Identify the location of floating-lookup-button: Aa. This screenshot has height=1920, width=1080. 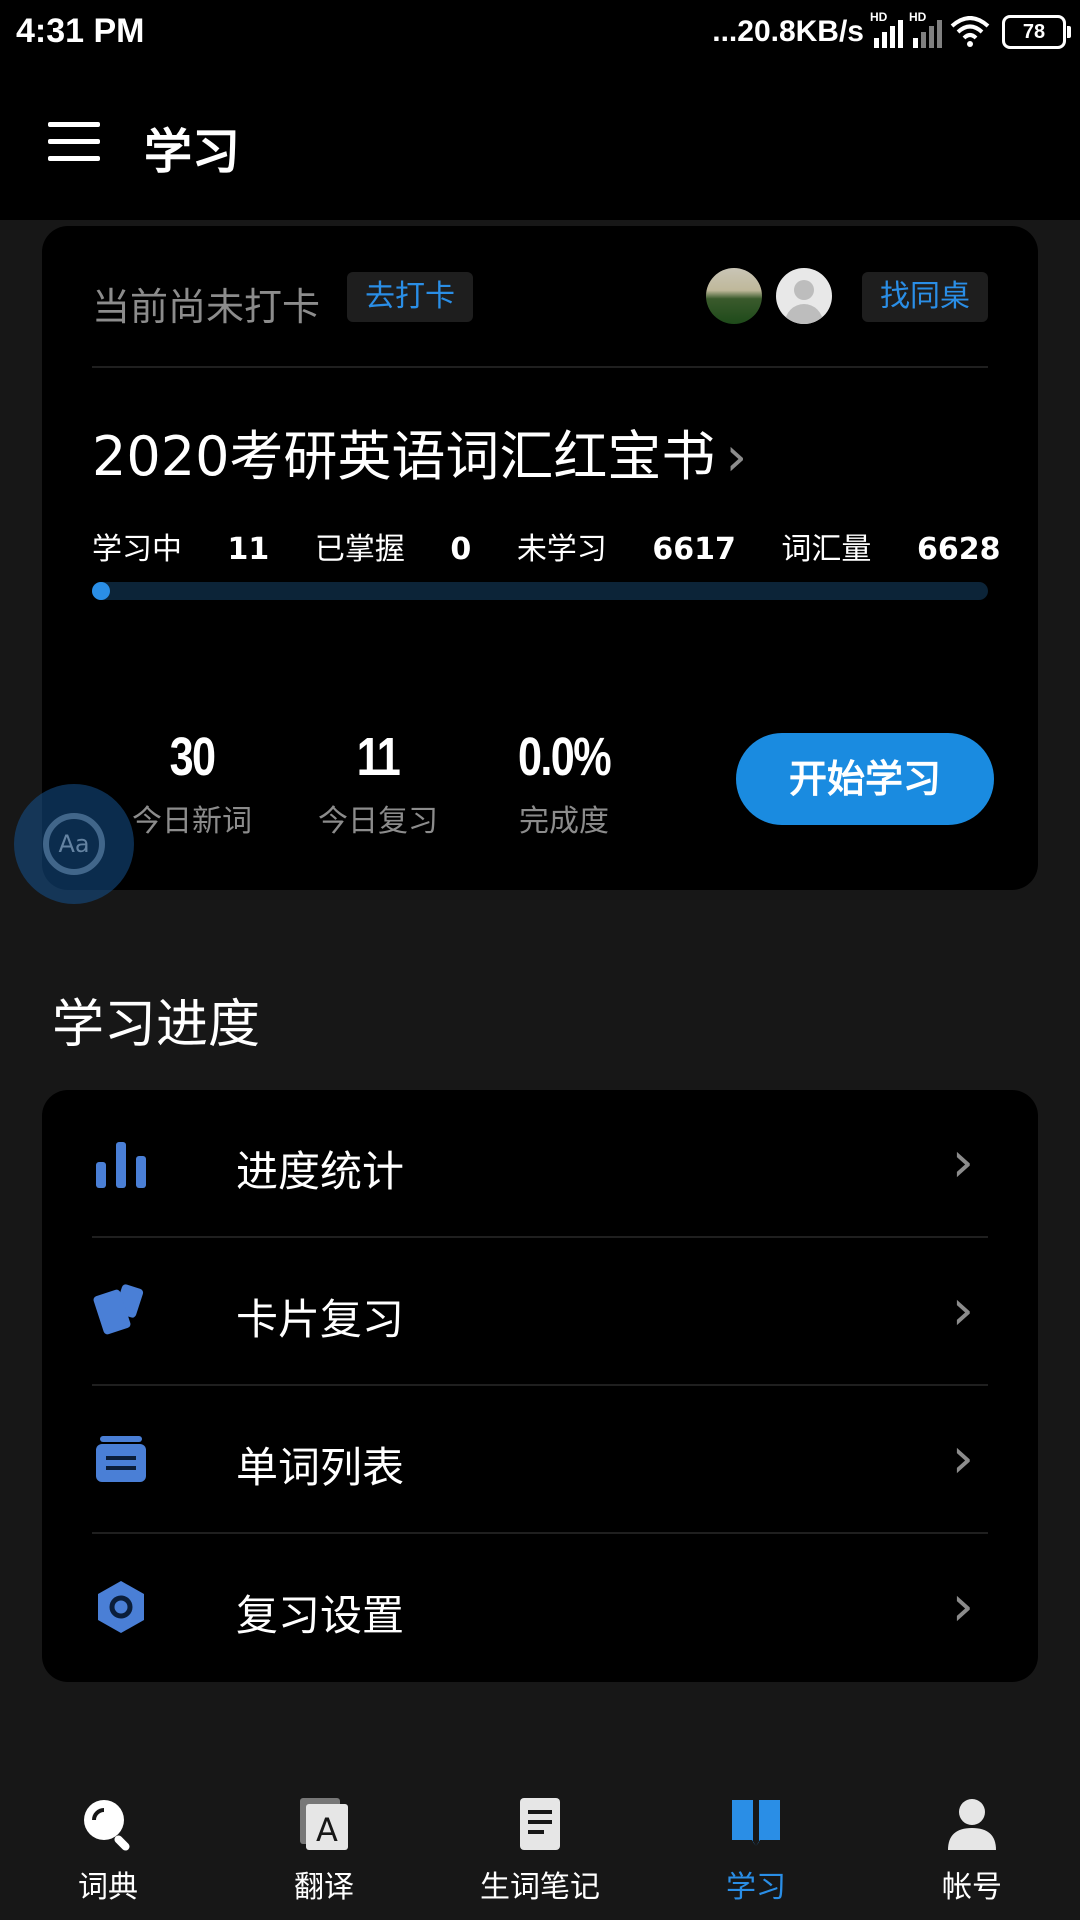
(74, 844).